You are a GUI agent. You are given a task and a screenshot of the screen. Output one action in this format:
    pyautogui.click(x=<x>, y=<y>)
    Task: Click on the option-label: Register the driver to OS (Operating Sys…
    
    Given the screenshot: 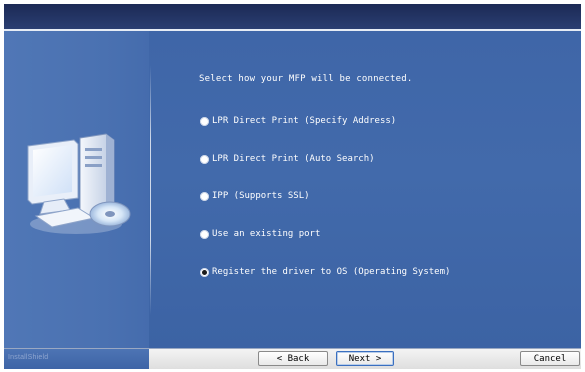 What is the action you would take?
    pyautogui.click(x=331, y=272)
    